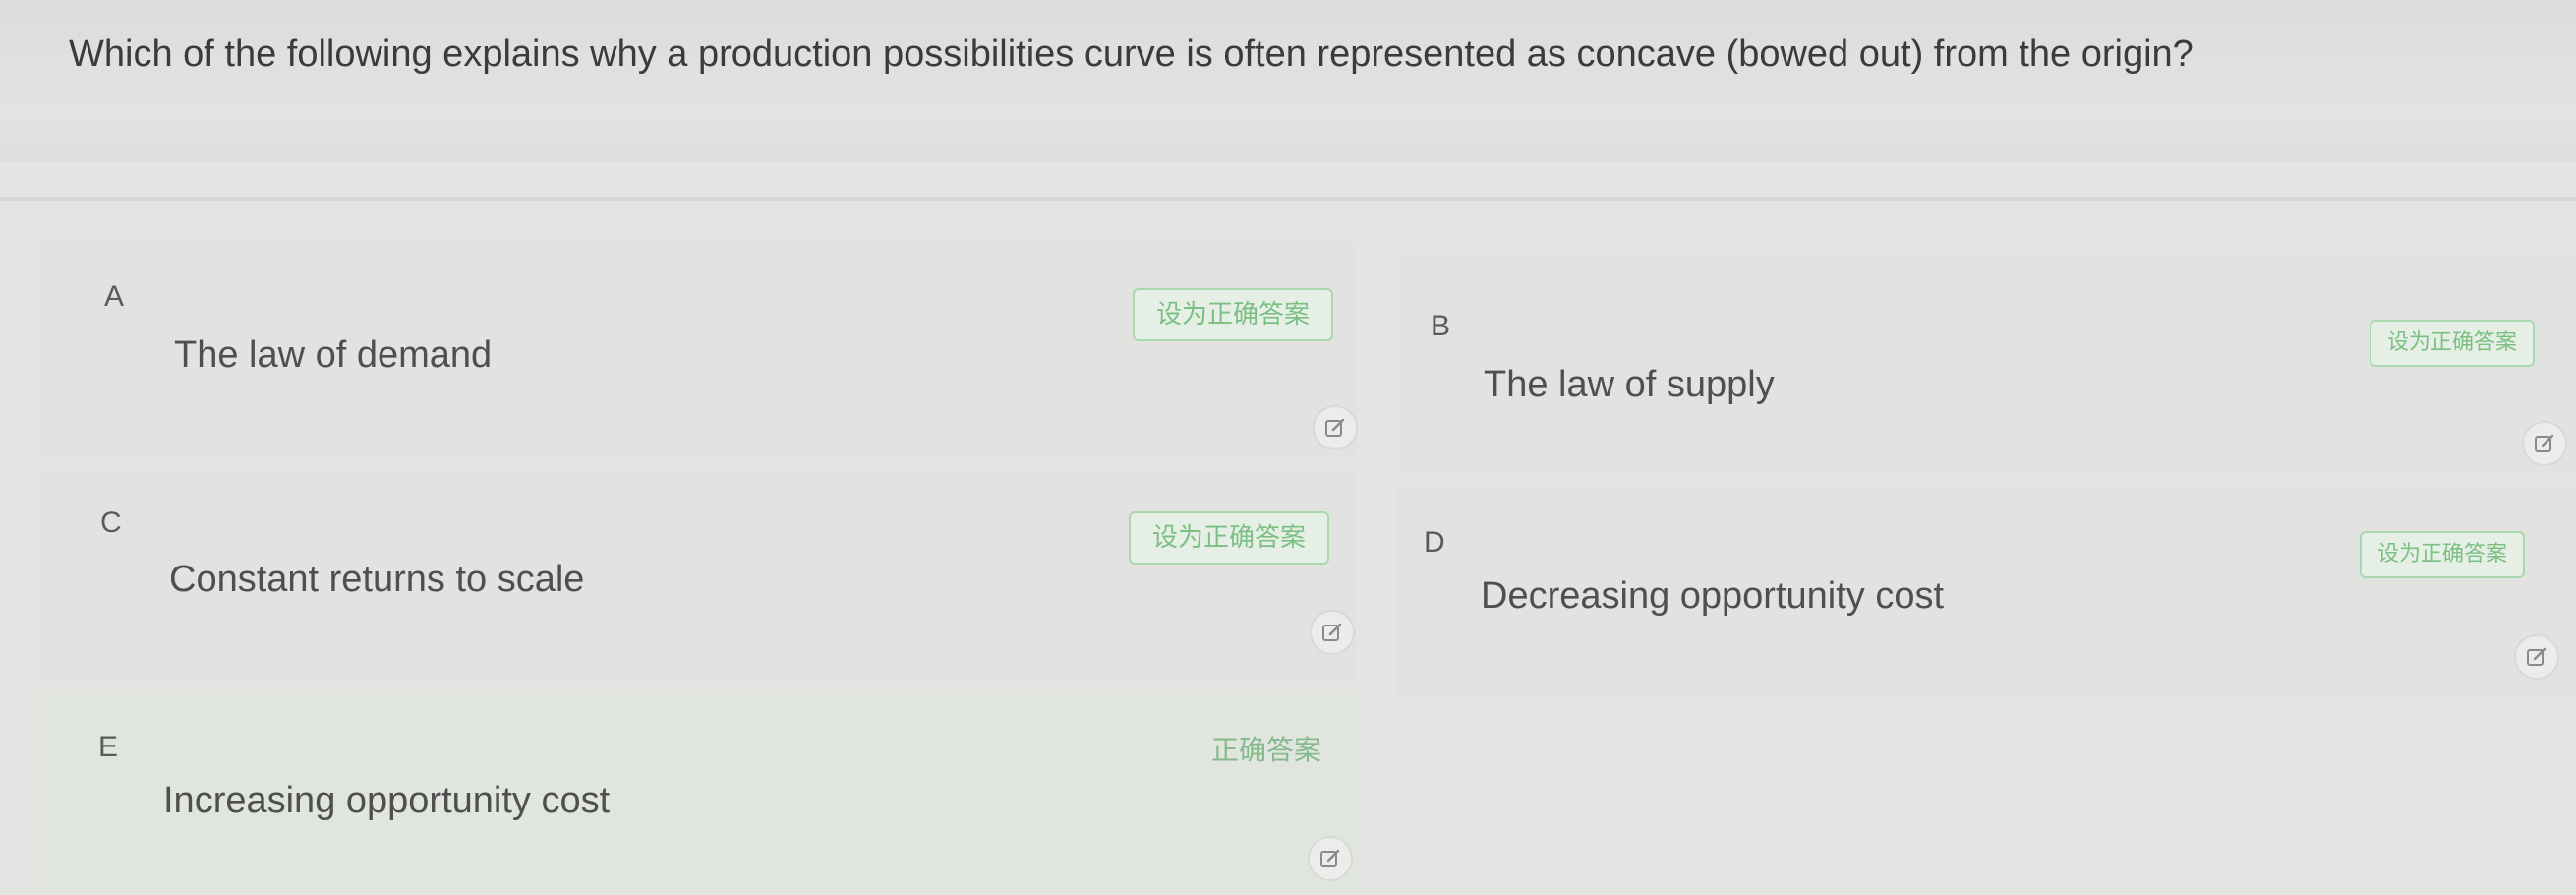  I want to click on option-c: C Constant returns to scale 设为正确答案, so click(698, 578).